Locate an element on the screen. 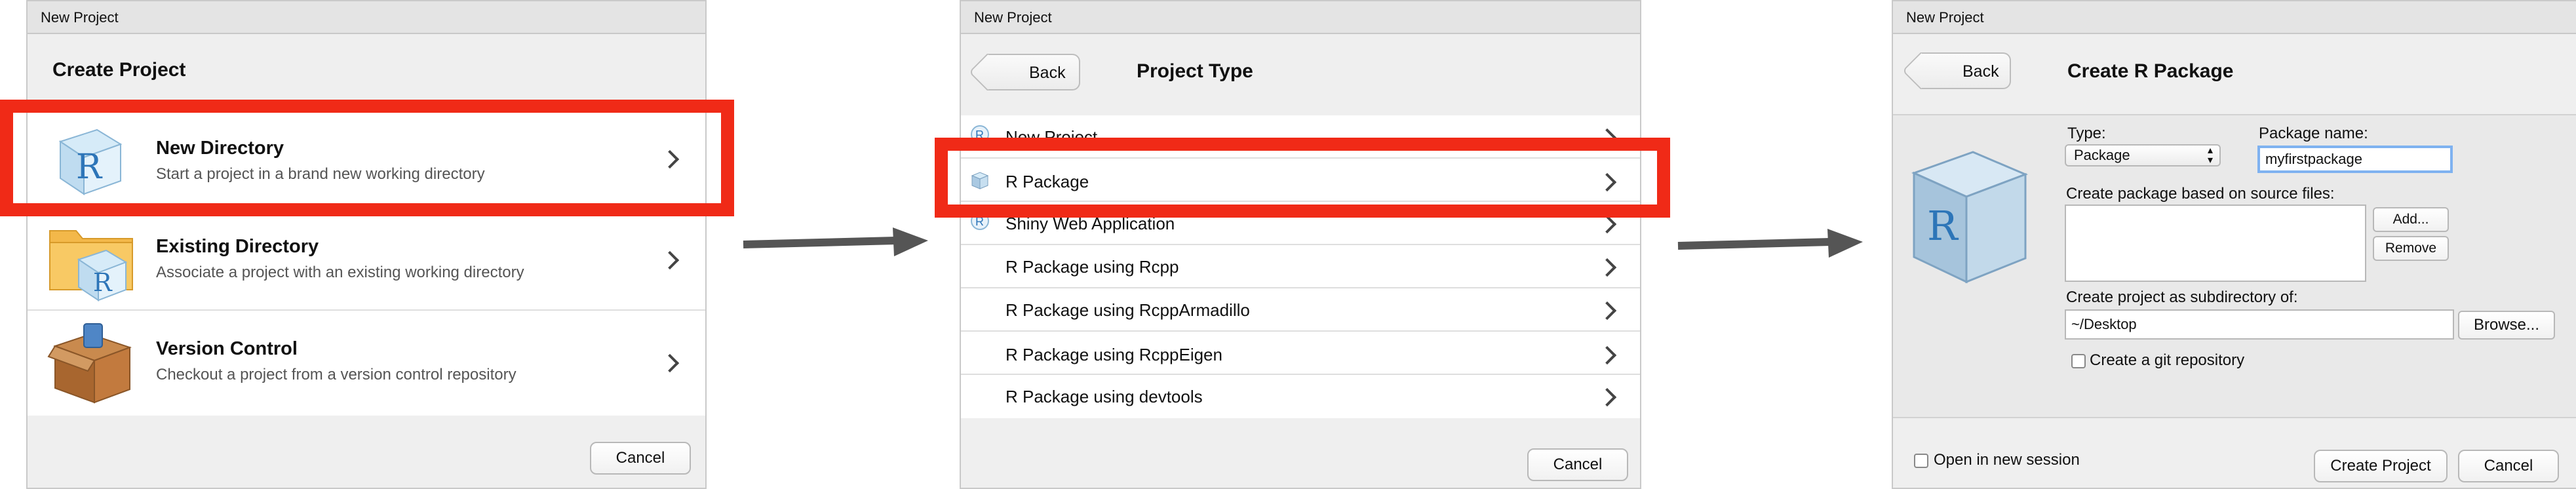 The height and width of the screenshot is (489, 2576). r-package-icon: R is located at coordinates (1970, 217).